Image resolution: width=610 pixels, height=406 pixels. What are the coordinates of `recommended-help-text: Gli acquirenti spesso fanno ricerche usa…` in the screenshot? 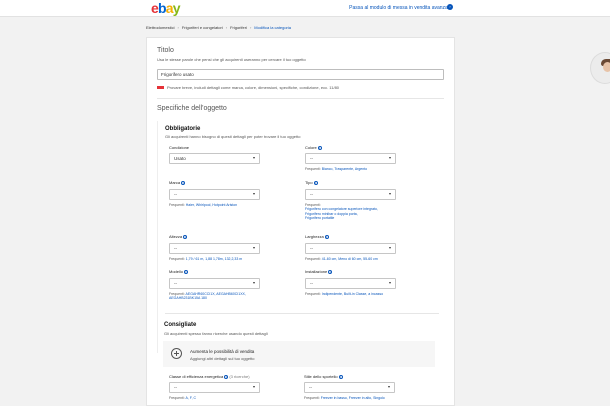 It's located at (216, 333).